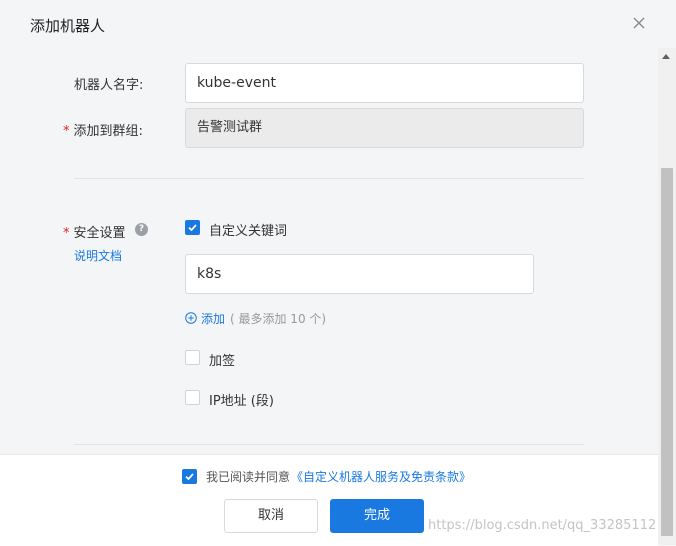 The height and width of the screenshot is (546, 676). I want to click on section-divider, so click(329, 178).